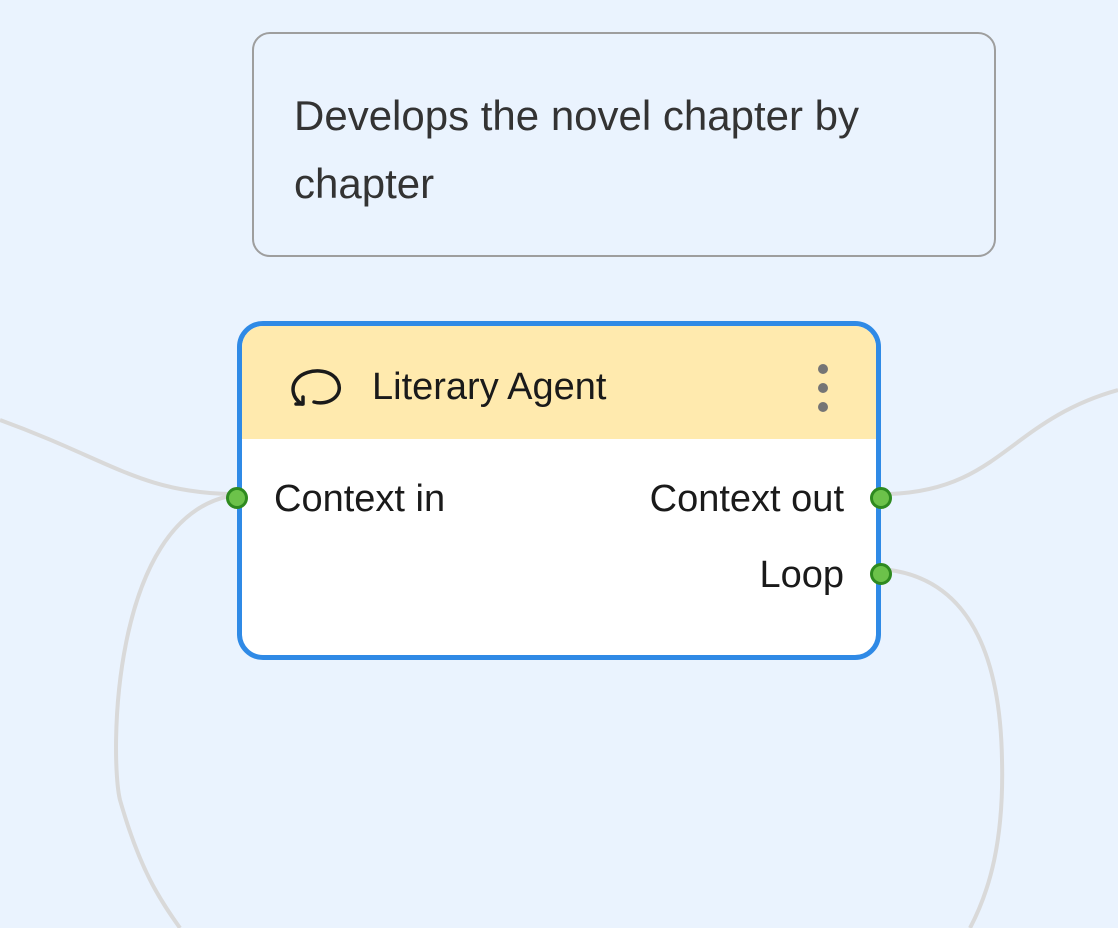 This screenshot has height=928, width=1118. I want to click on input-port-context-in, so click(237, 498).